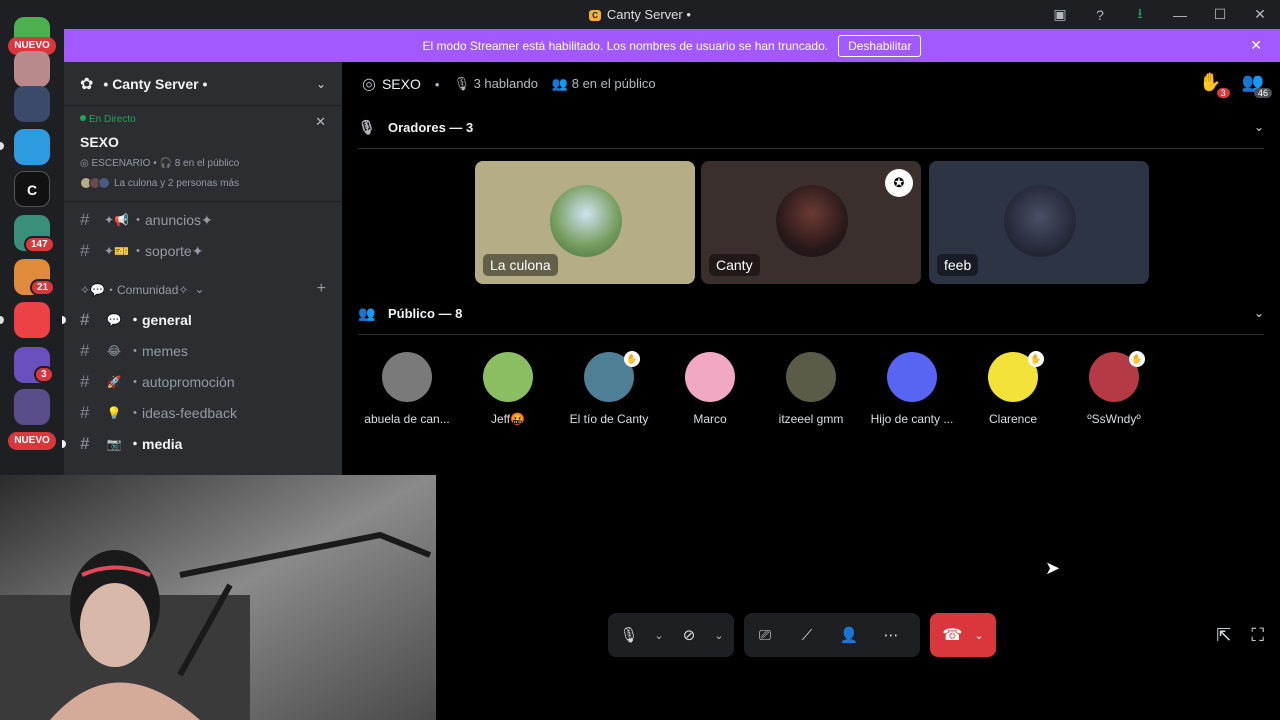  What do you see at coordinates (1114, 419) in the screenshot?
I see `audience-name: ºSsWndyº` at bounding box center [1114, 419].